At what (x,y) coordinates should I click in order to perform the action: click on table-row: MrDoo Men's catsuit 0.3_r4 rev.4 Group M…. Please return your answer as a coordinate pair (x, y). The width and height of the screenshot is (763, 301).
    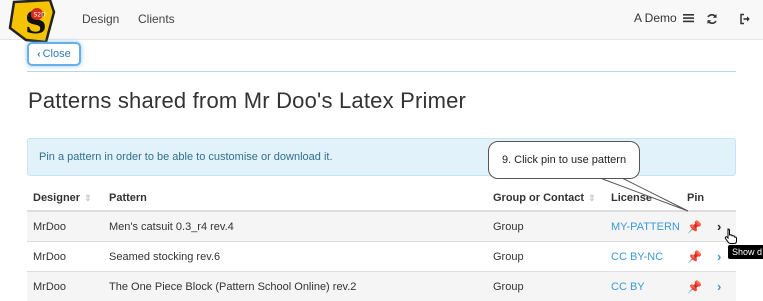
    Looking at the image, I should click on (381, 226).